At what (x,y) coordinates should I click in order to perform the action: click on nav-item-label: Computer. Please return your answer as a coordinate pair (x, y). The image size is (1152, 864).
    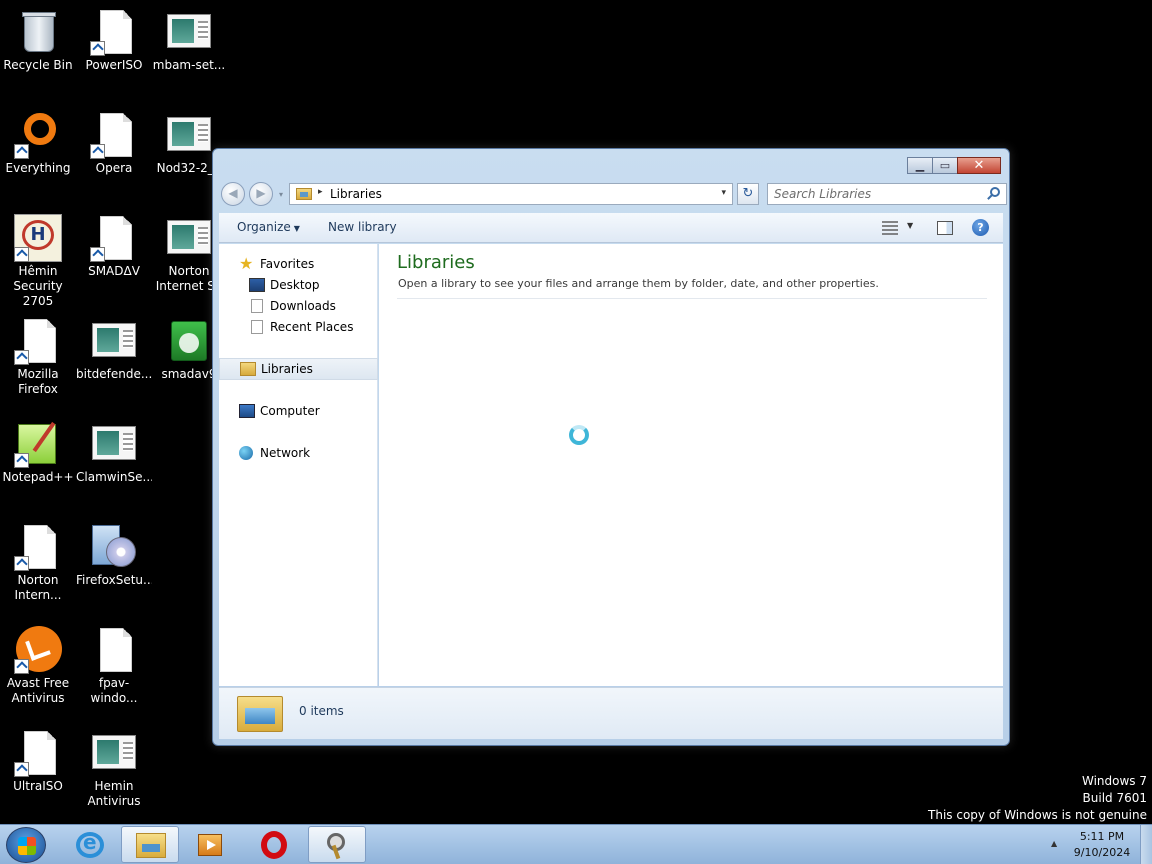
    Looking at the image, I should click on (290, 411).